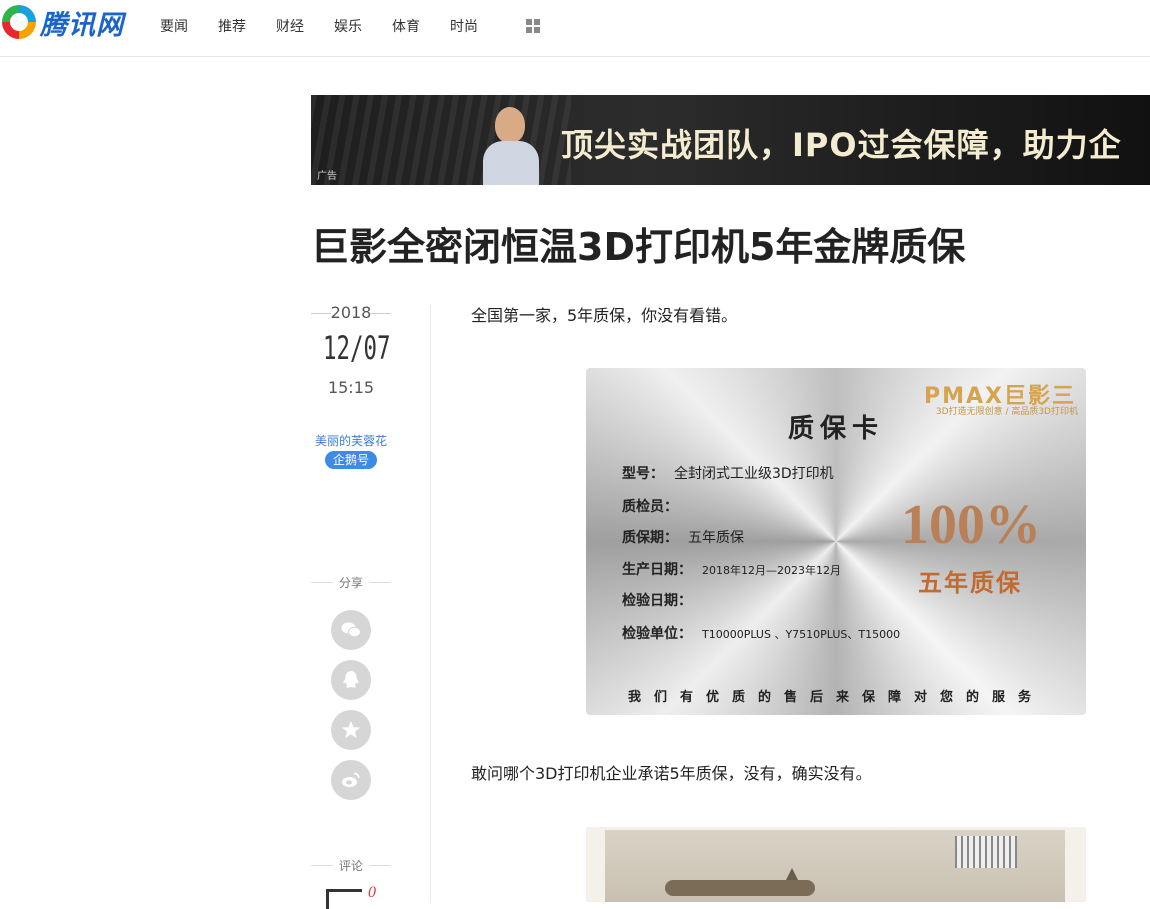  Describe the element at coordinates (971, 525) in the screenshot. I see `card-percent: 100%` at that location.